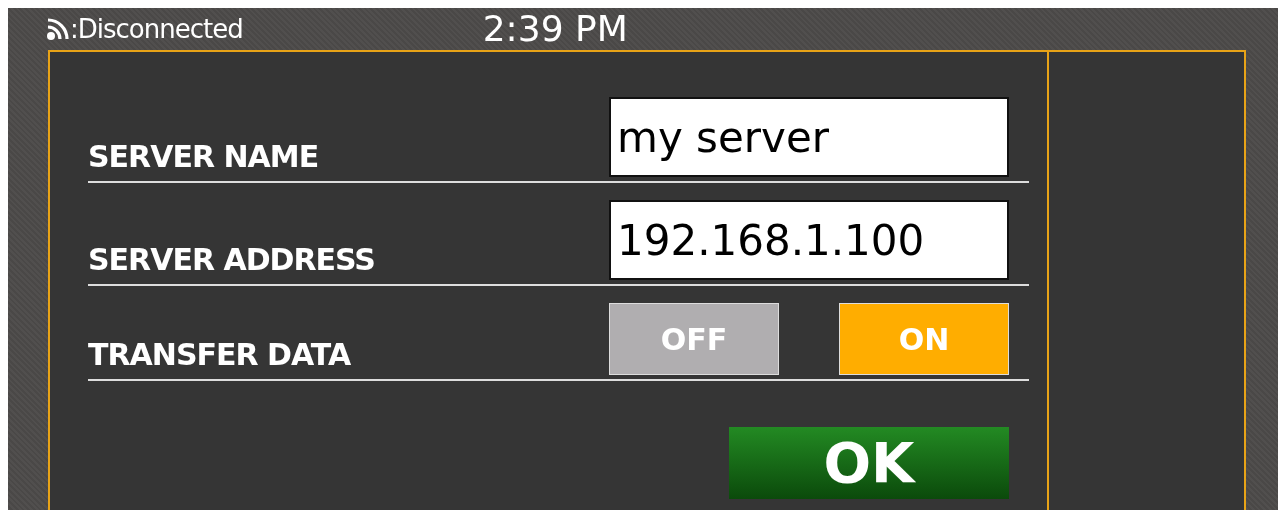  Describe the element at coordinates (231, 260) in the screenshot. I see `field-label: SERVER ADDRESS` at that location.